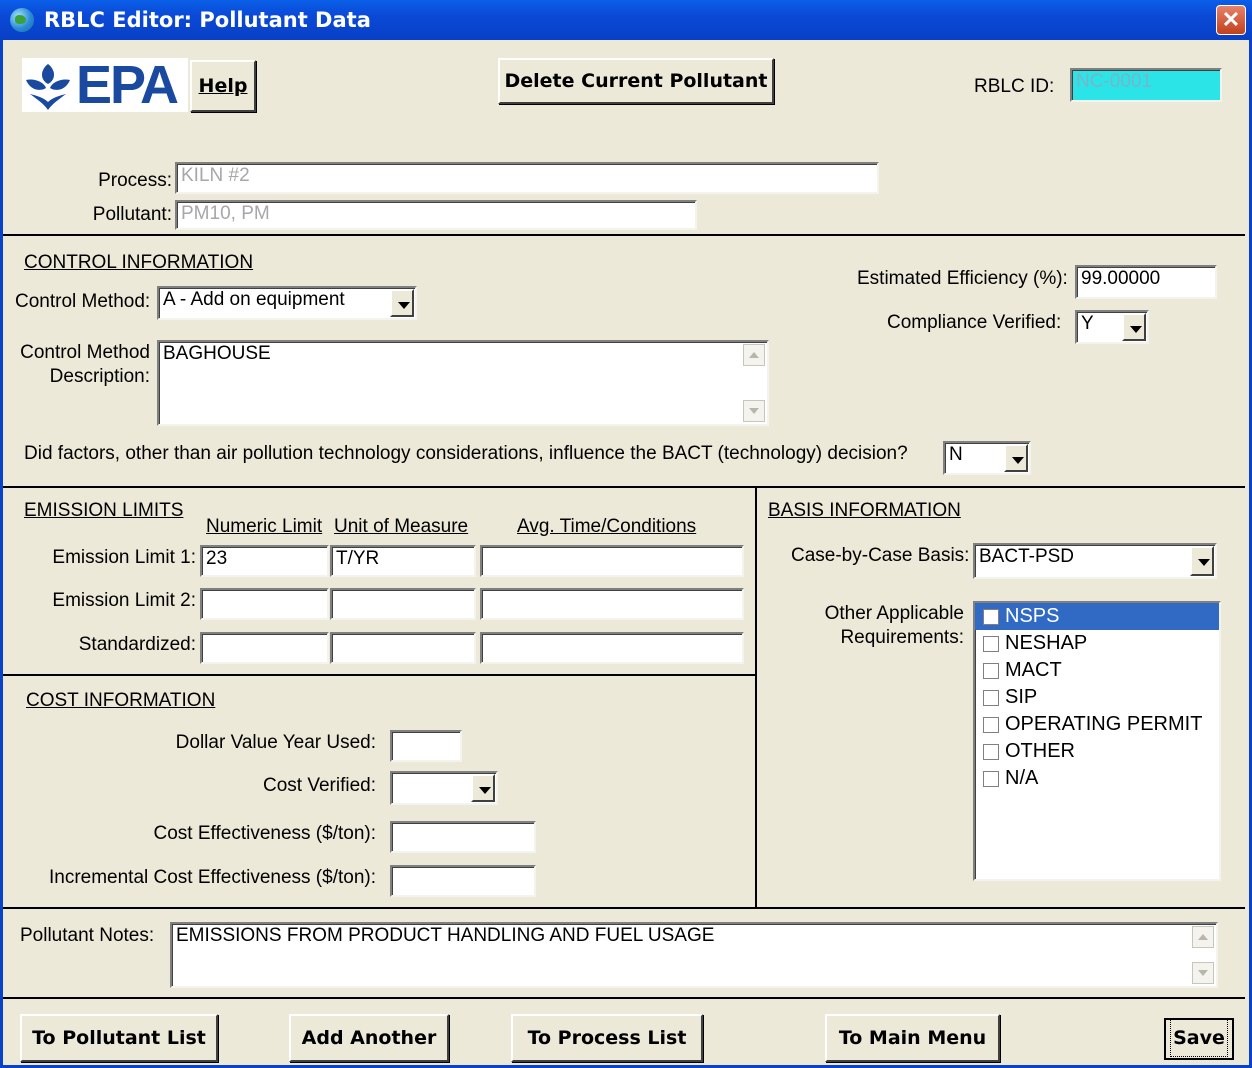  I want to click on case-by-case-basis-label: Case-by-Case Basis:, so click(880, 555).